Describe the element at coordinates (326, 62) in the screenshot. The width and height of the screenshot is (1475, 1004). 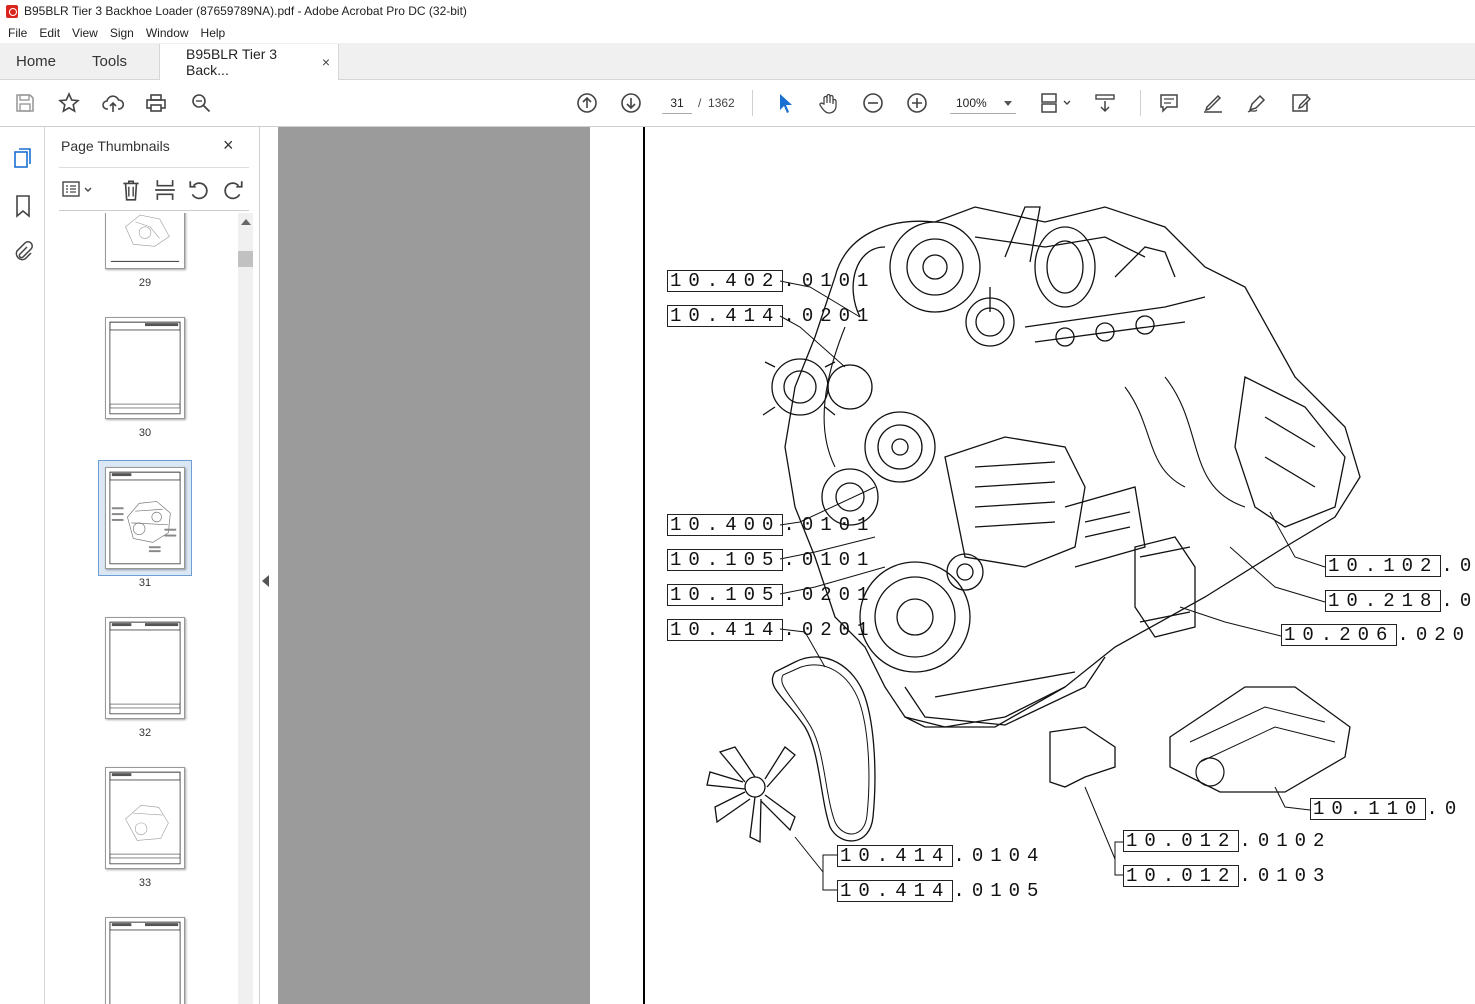
I see `close-tab-icon: ×` at that location.